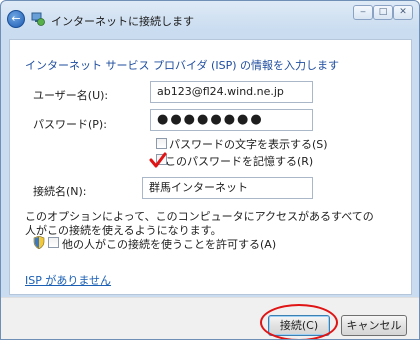  What do you see at coordinates (231, 120) in the screenshot?
I see `password-field: ●●●●●●●●` at bounding box center [231, 120].